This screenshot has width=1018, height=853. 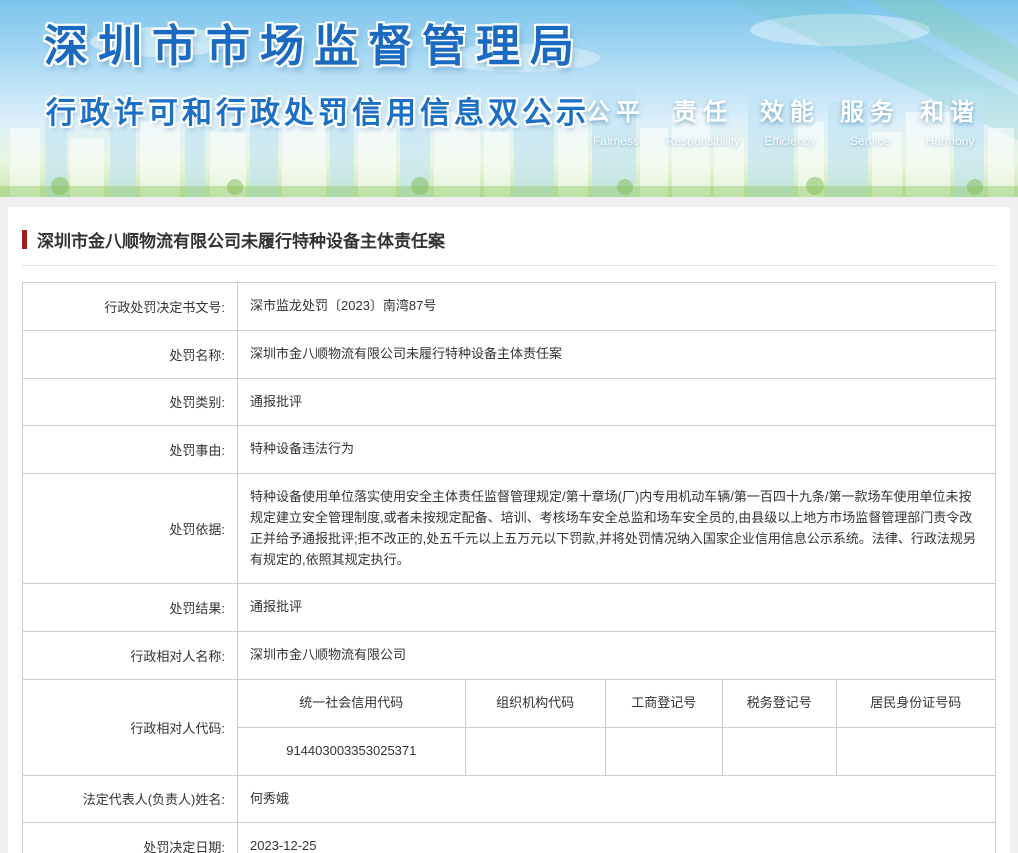 I want to click on field-label: 处罚结果:, so click(x=130, y=608).